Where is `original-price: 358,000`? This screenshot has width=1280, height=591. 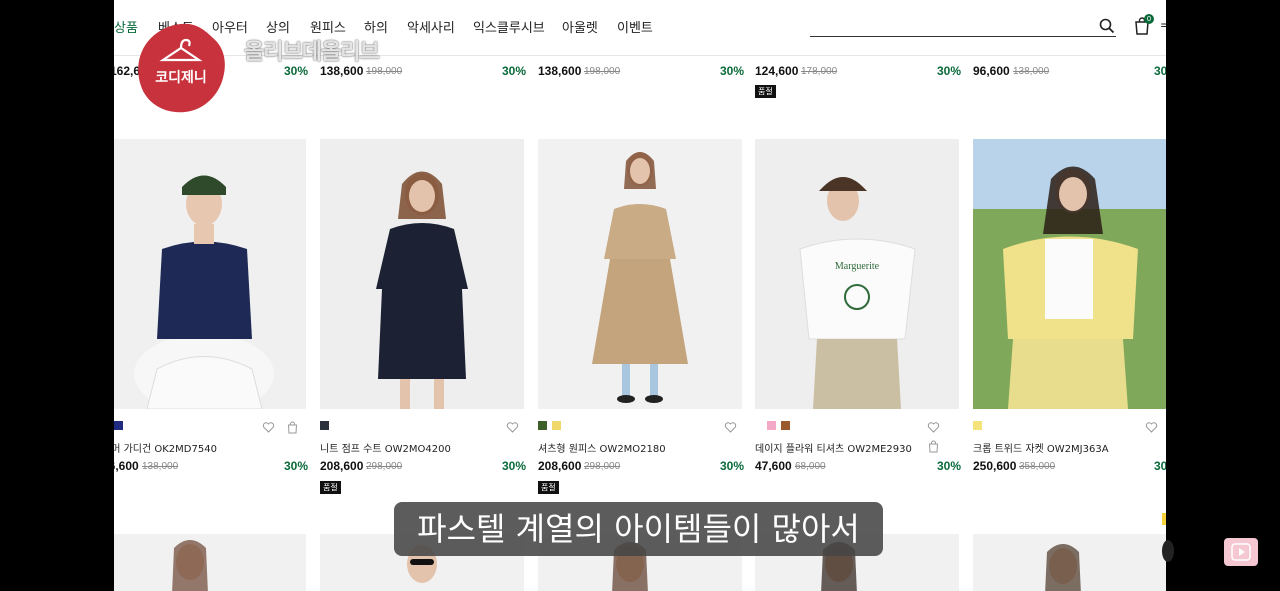
original-price: 358,000 is located at coordinates (1037, 466).